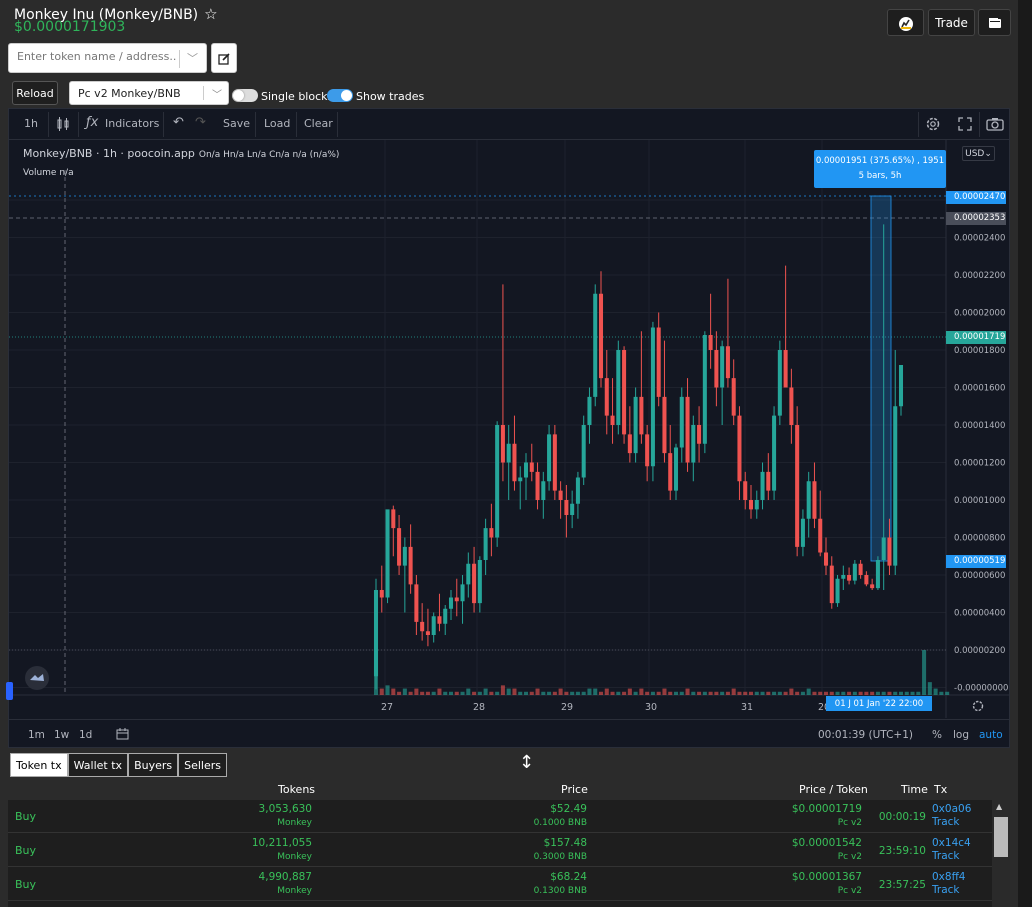  What do you see at coordinates (949, 877) in the screenshot?
I see `tx-hash-link: 0x8ff4` at bounding box center [949, 877].